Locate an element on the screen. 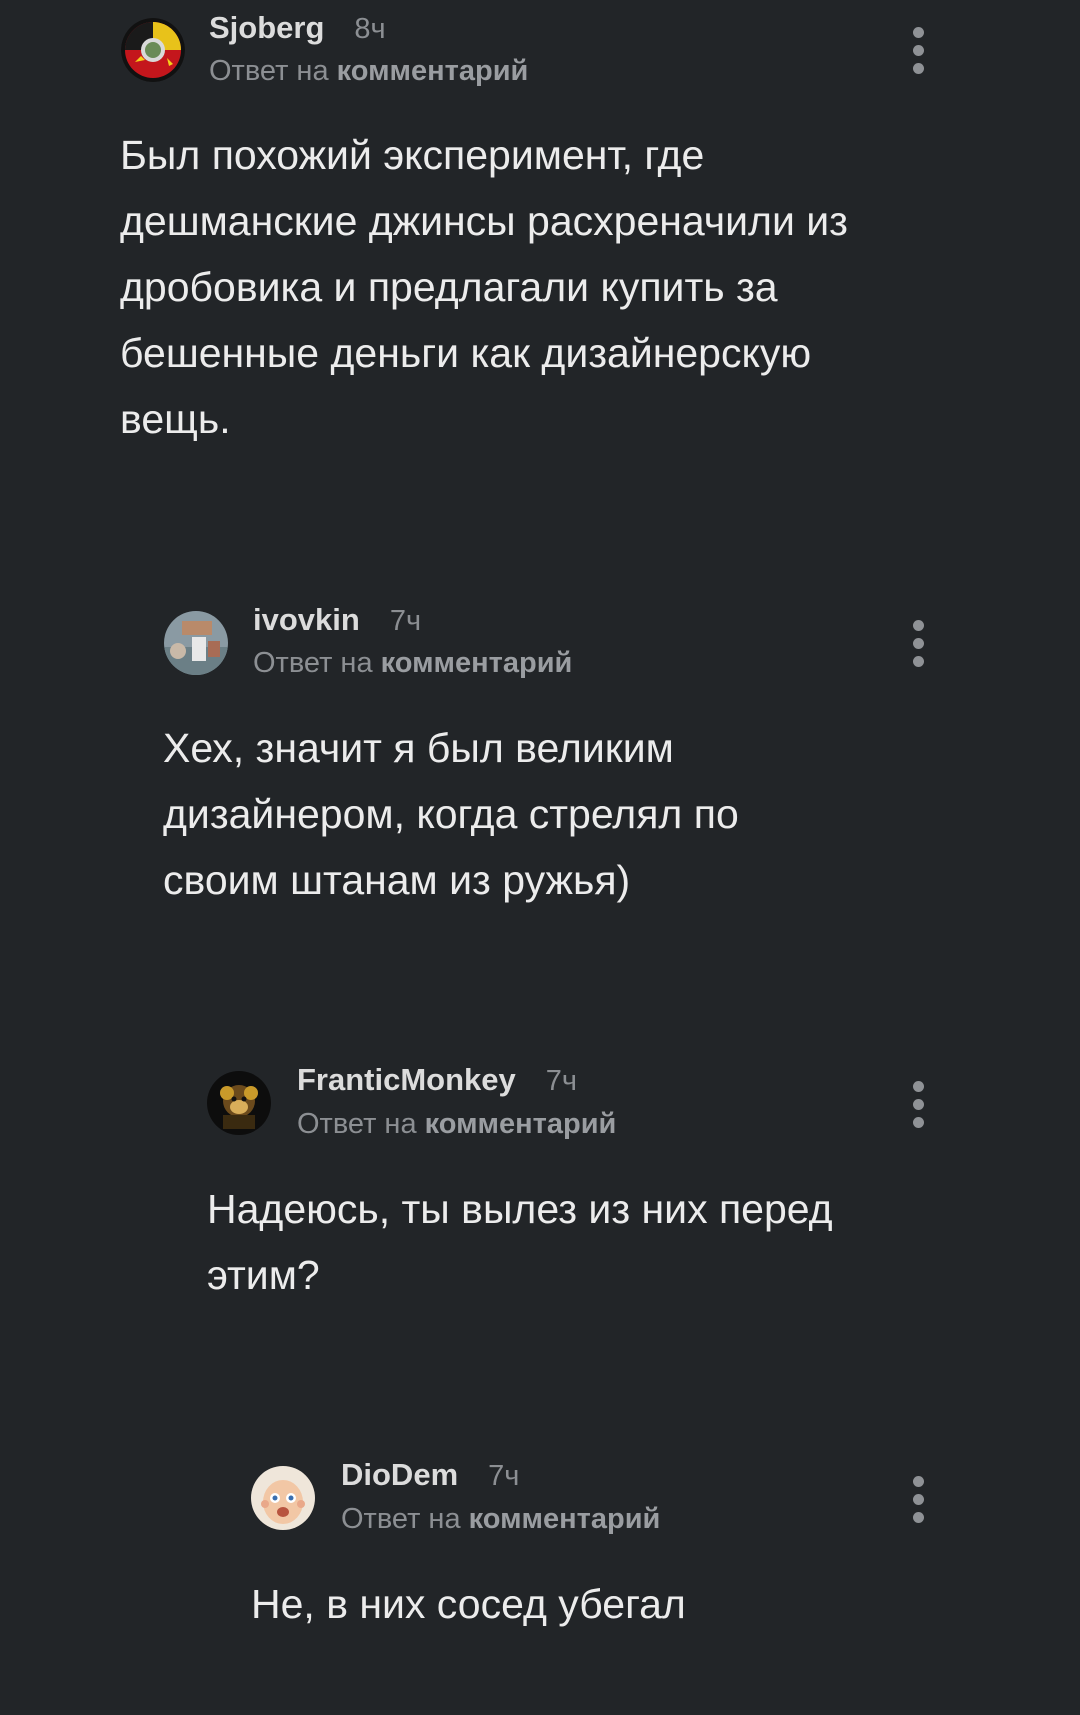 The height and width of the screenshot is (1715, 1080). ivovkin-avatar is located at coordinates (196, 643).